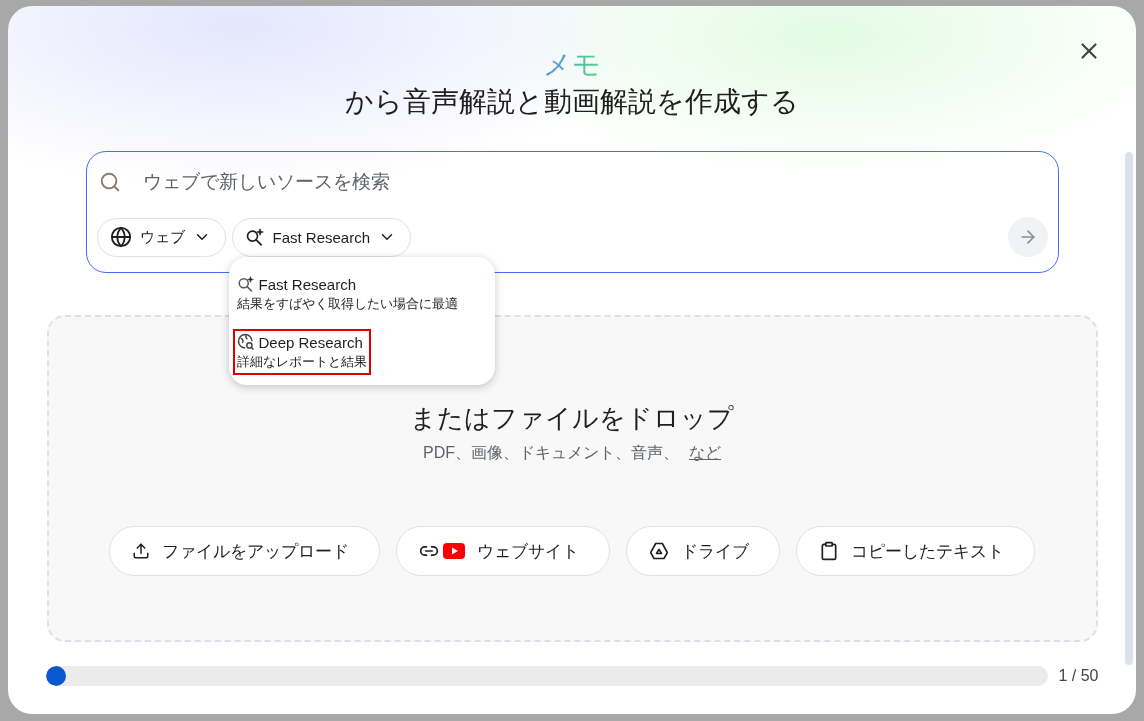 The image size is (1144, 721). I want to click on send-button, so click(1027, 237).